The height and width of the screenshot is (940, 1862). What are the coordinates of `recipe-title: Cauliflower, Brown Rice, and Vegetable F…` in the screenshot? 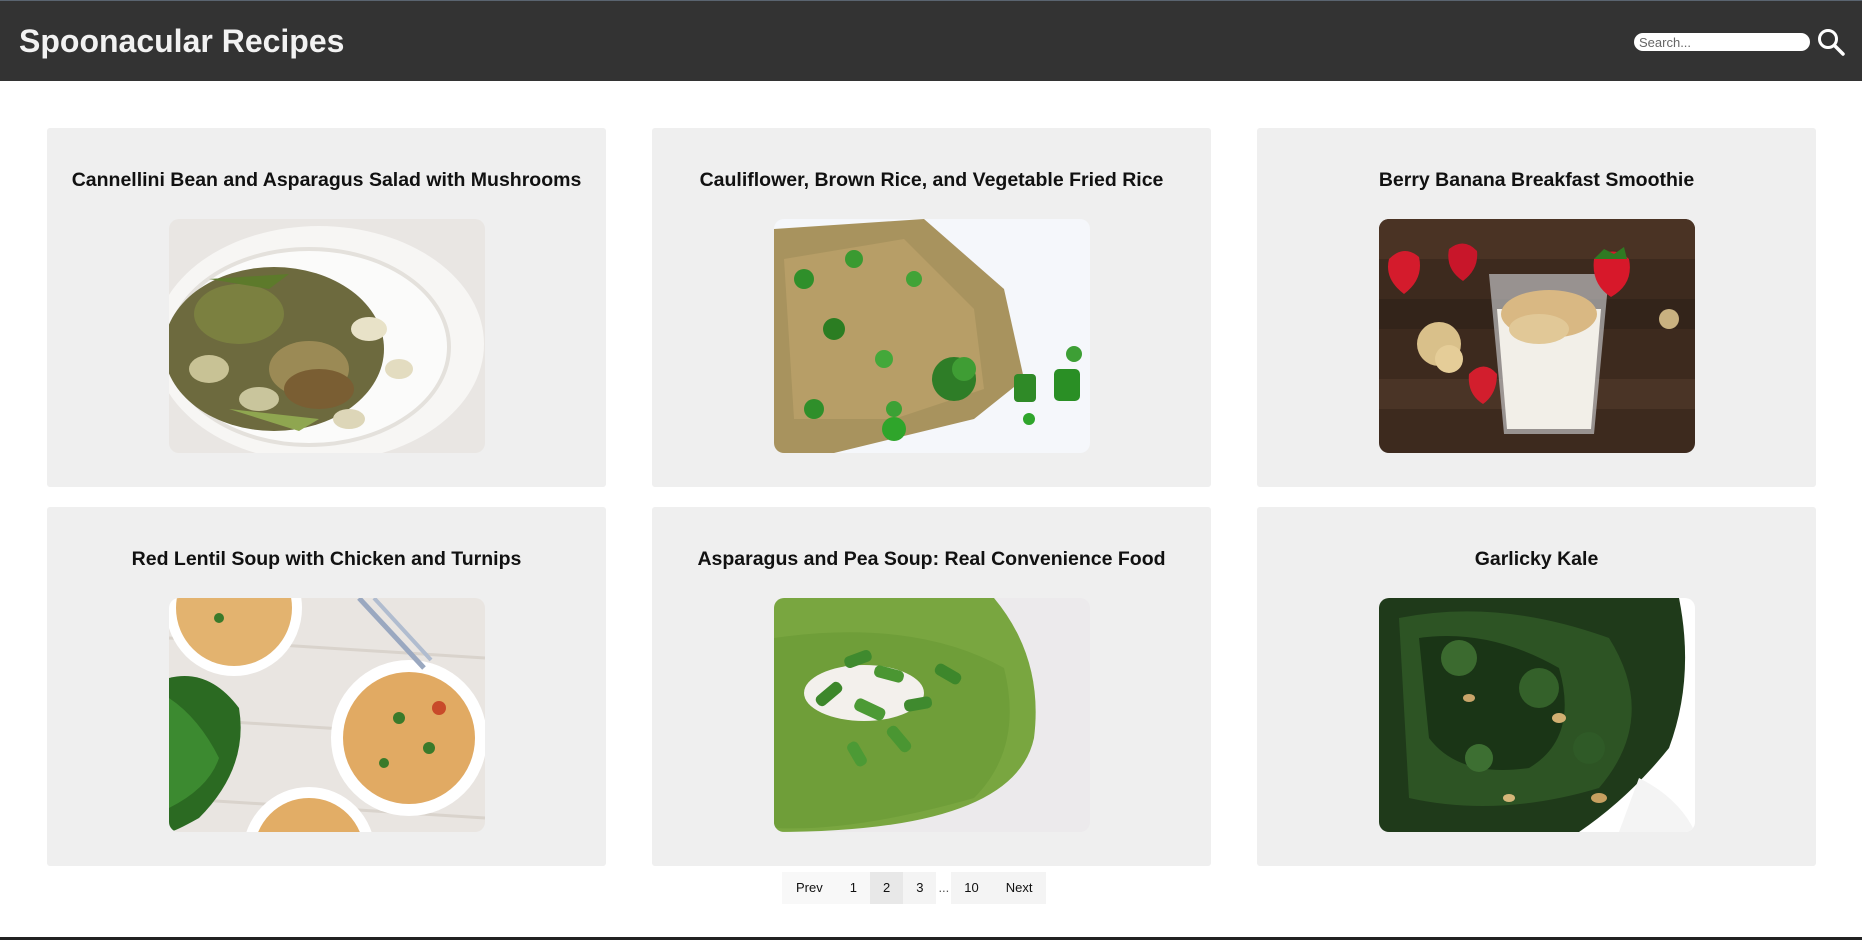 It's located at (932, 181).